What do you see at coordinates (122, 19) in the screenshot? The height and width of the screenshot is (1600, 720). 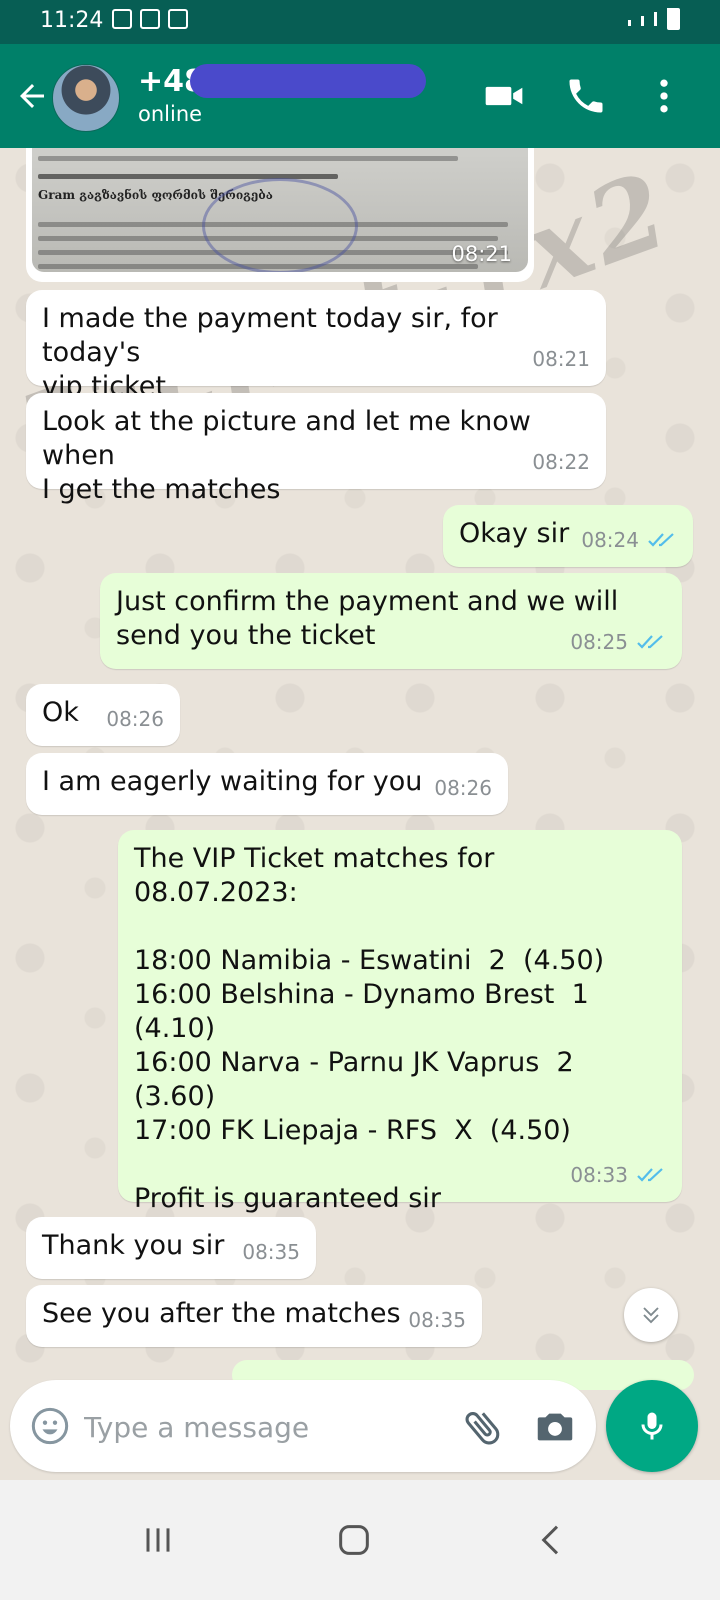 I see `gmail-icon` at bounding box center [122, 19].